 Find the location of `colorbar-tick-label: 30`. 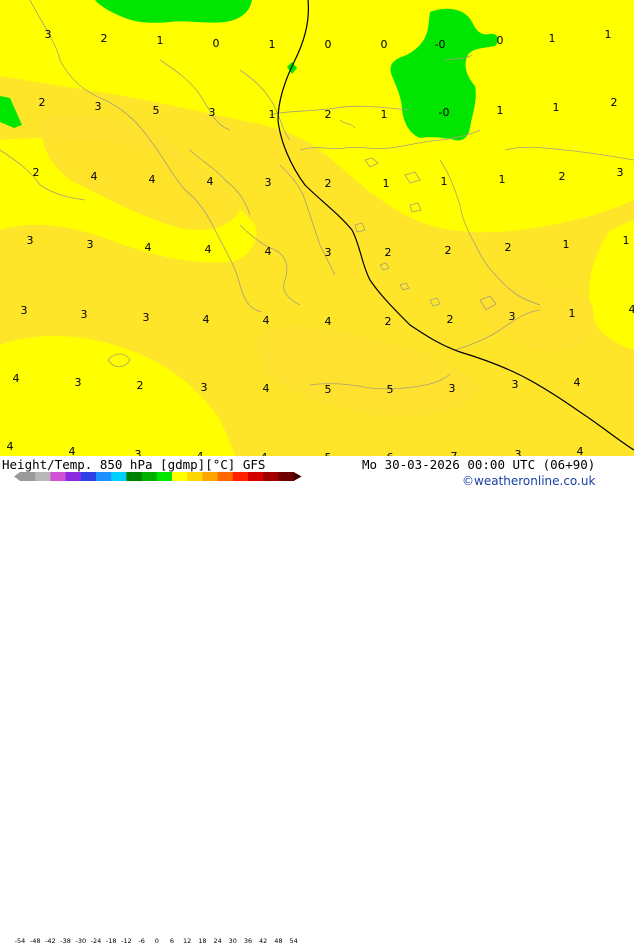

colorbar-tick-label: 30 is located at coordinates (233, 941).